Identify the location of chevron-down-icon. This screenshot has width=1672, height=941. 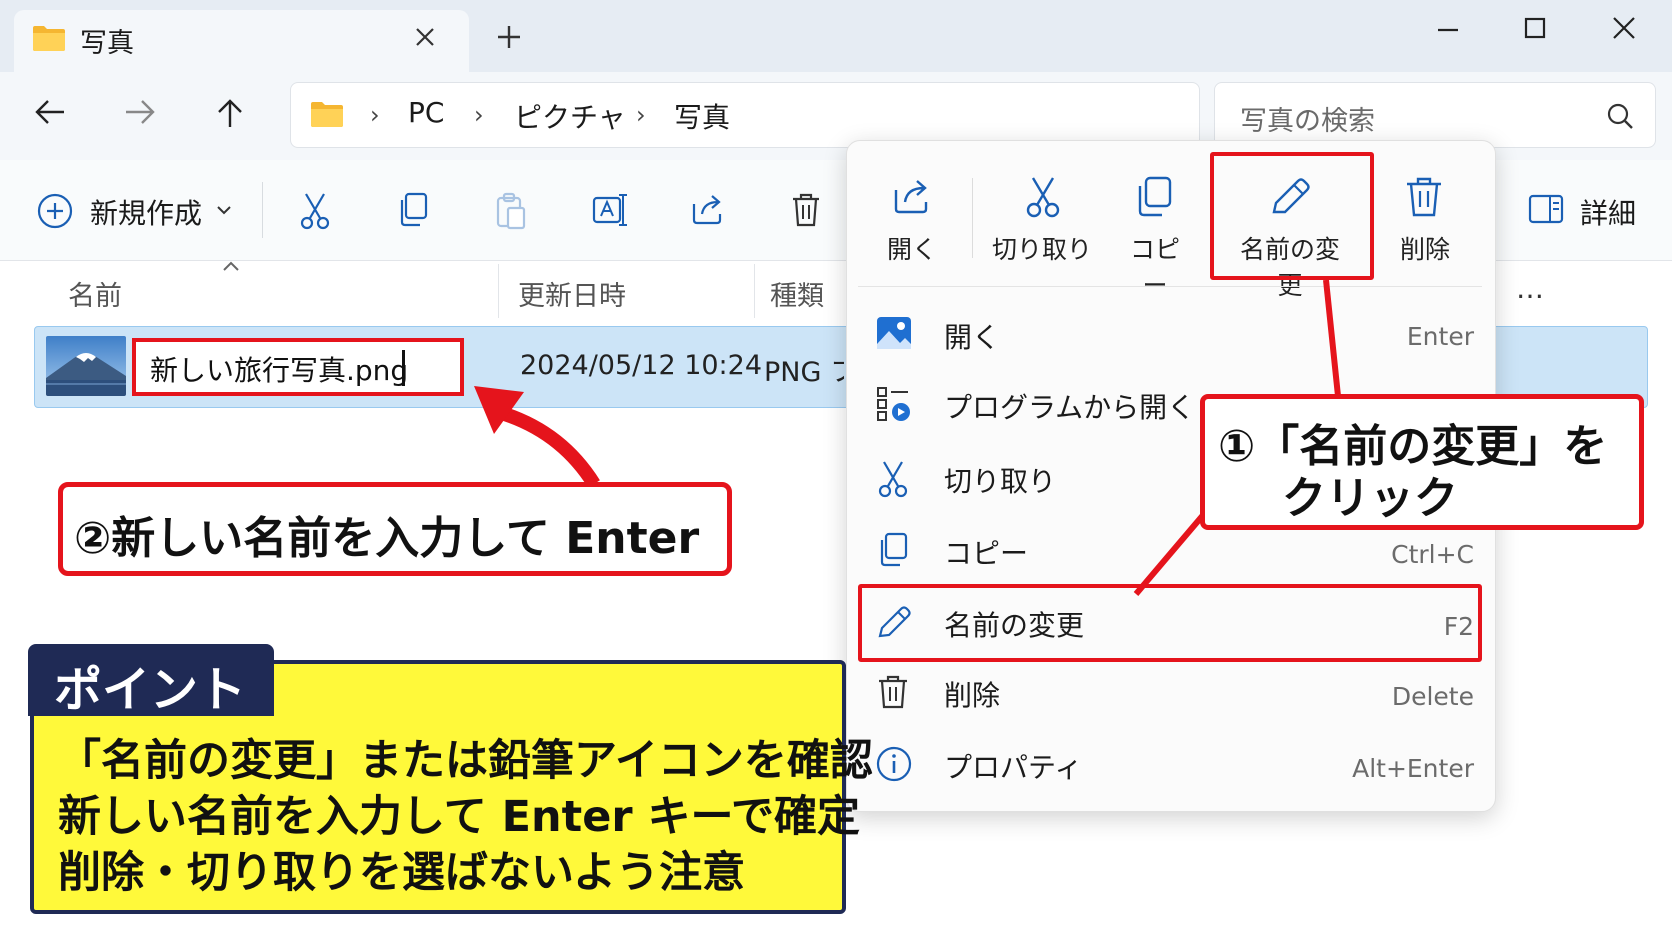
(224, 210).